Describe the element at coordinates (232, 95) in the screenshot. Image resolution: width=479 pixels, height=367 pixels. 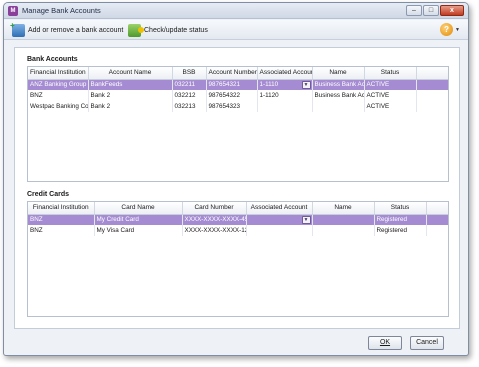
I see `cell-account-number: 987654322` at that location.